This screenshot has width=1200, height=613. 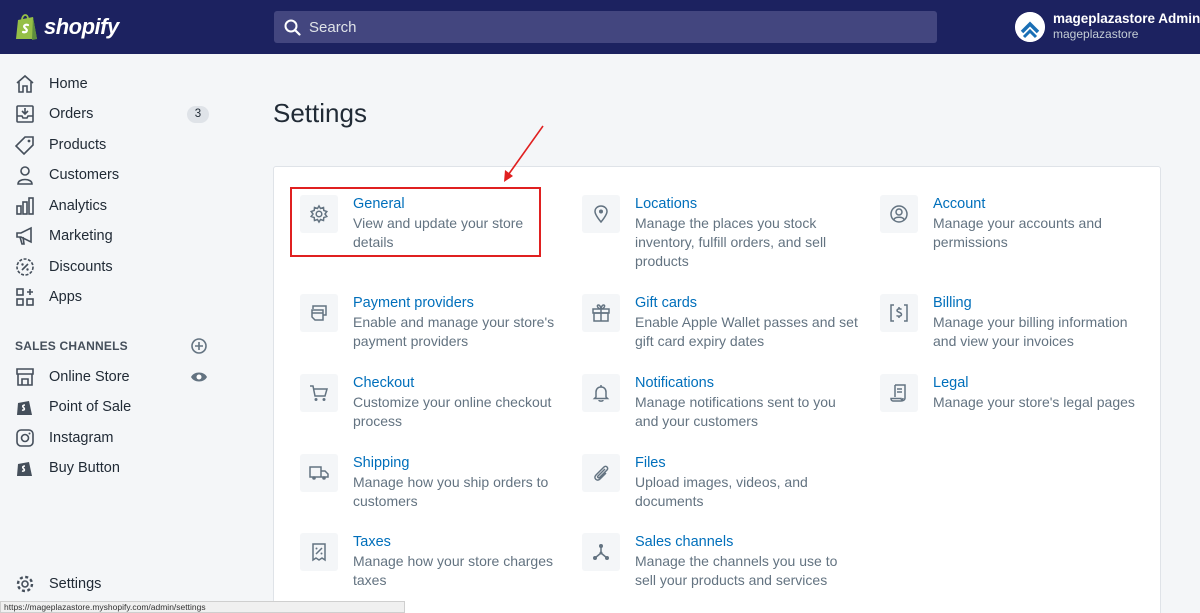 I want to click on discount-icon, so click(x=25, y=267).